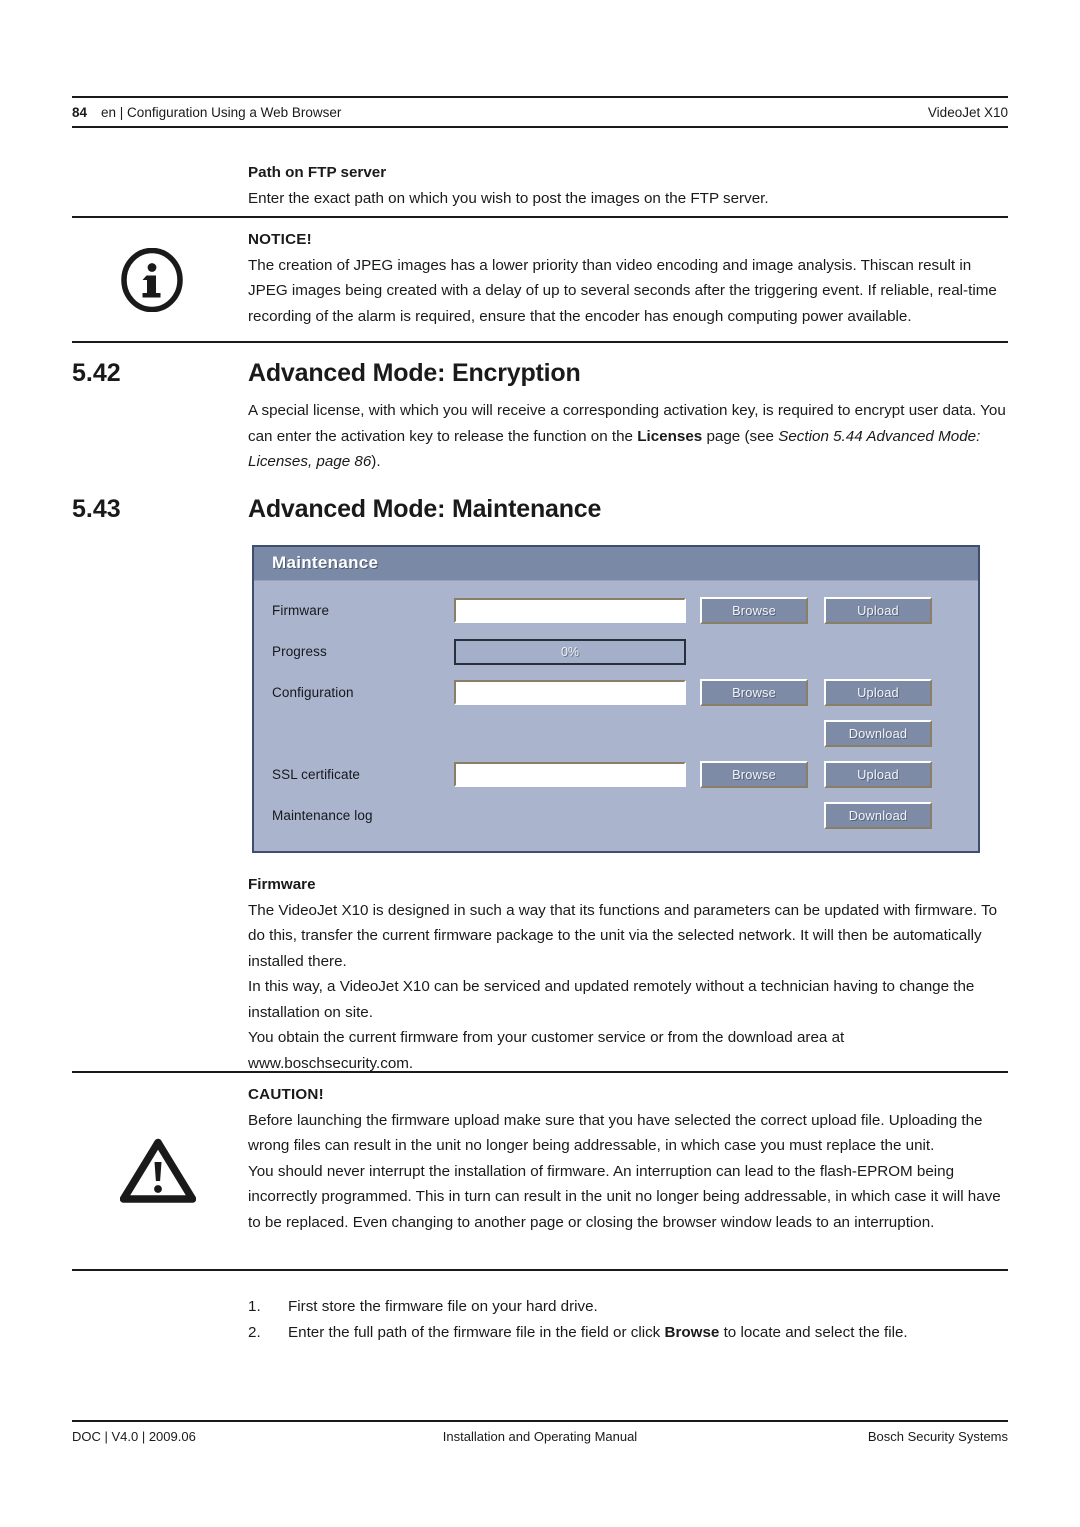 Image resolution: width=1080 pixels, height=1527 pixels. I want to click on row-firmware: Firmware Browse Upload, so click(609, 610).